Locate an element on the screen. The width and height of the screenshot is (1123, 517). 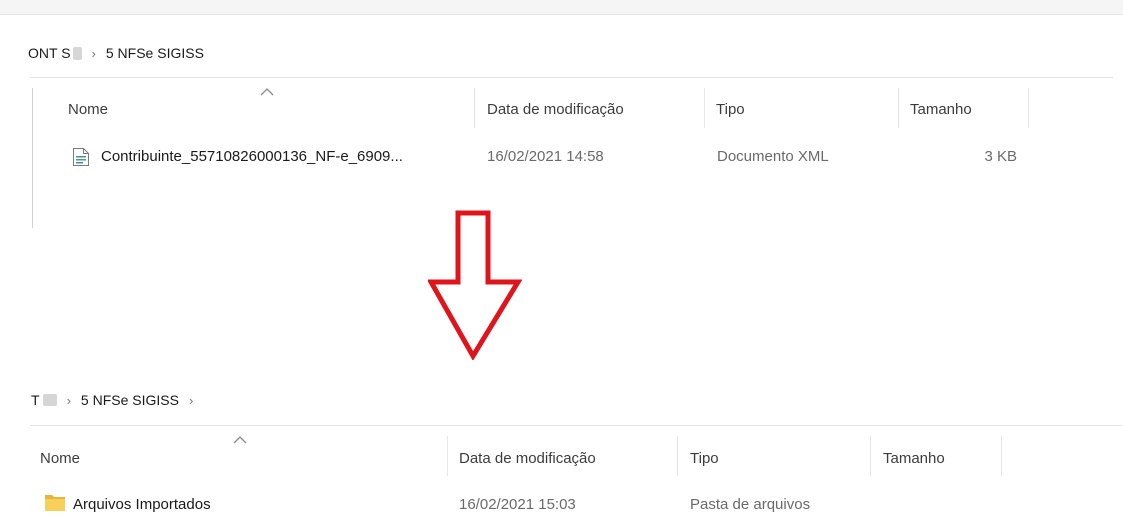
breadcrumb-root: ONT S is located at coordinates (49, 53).